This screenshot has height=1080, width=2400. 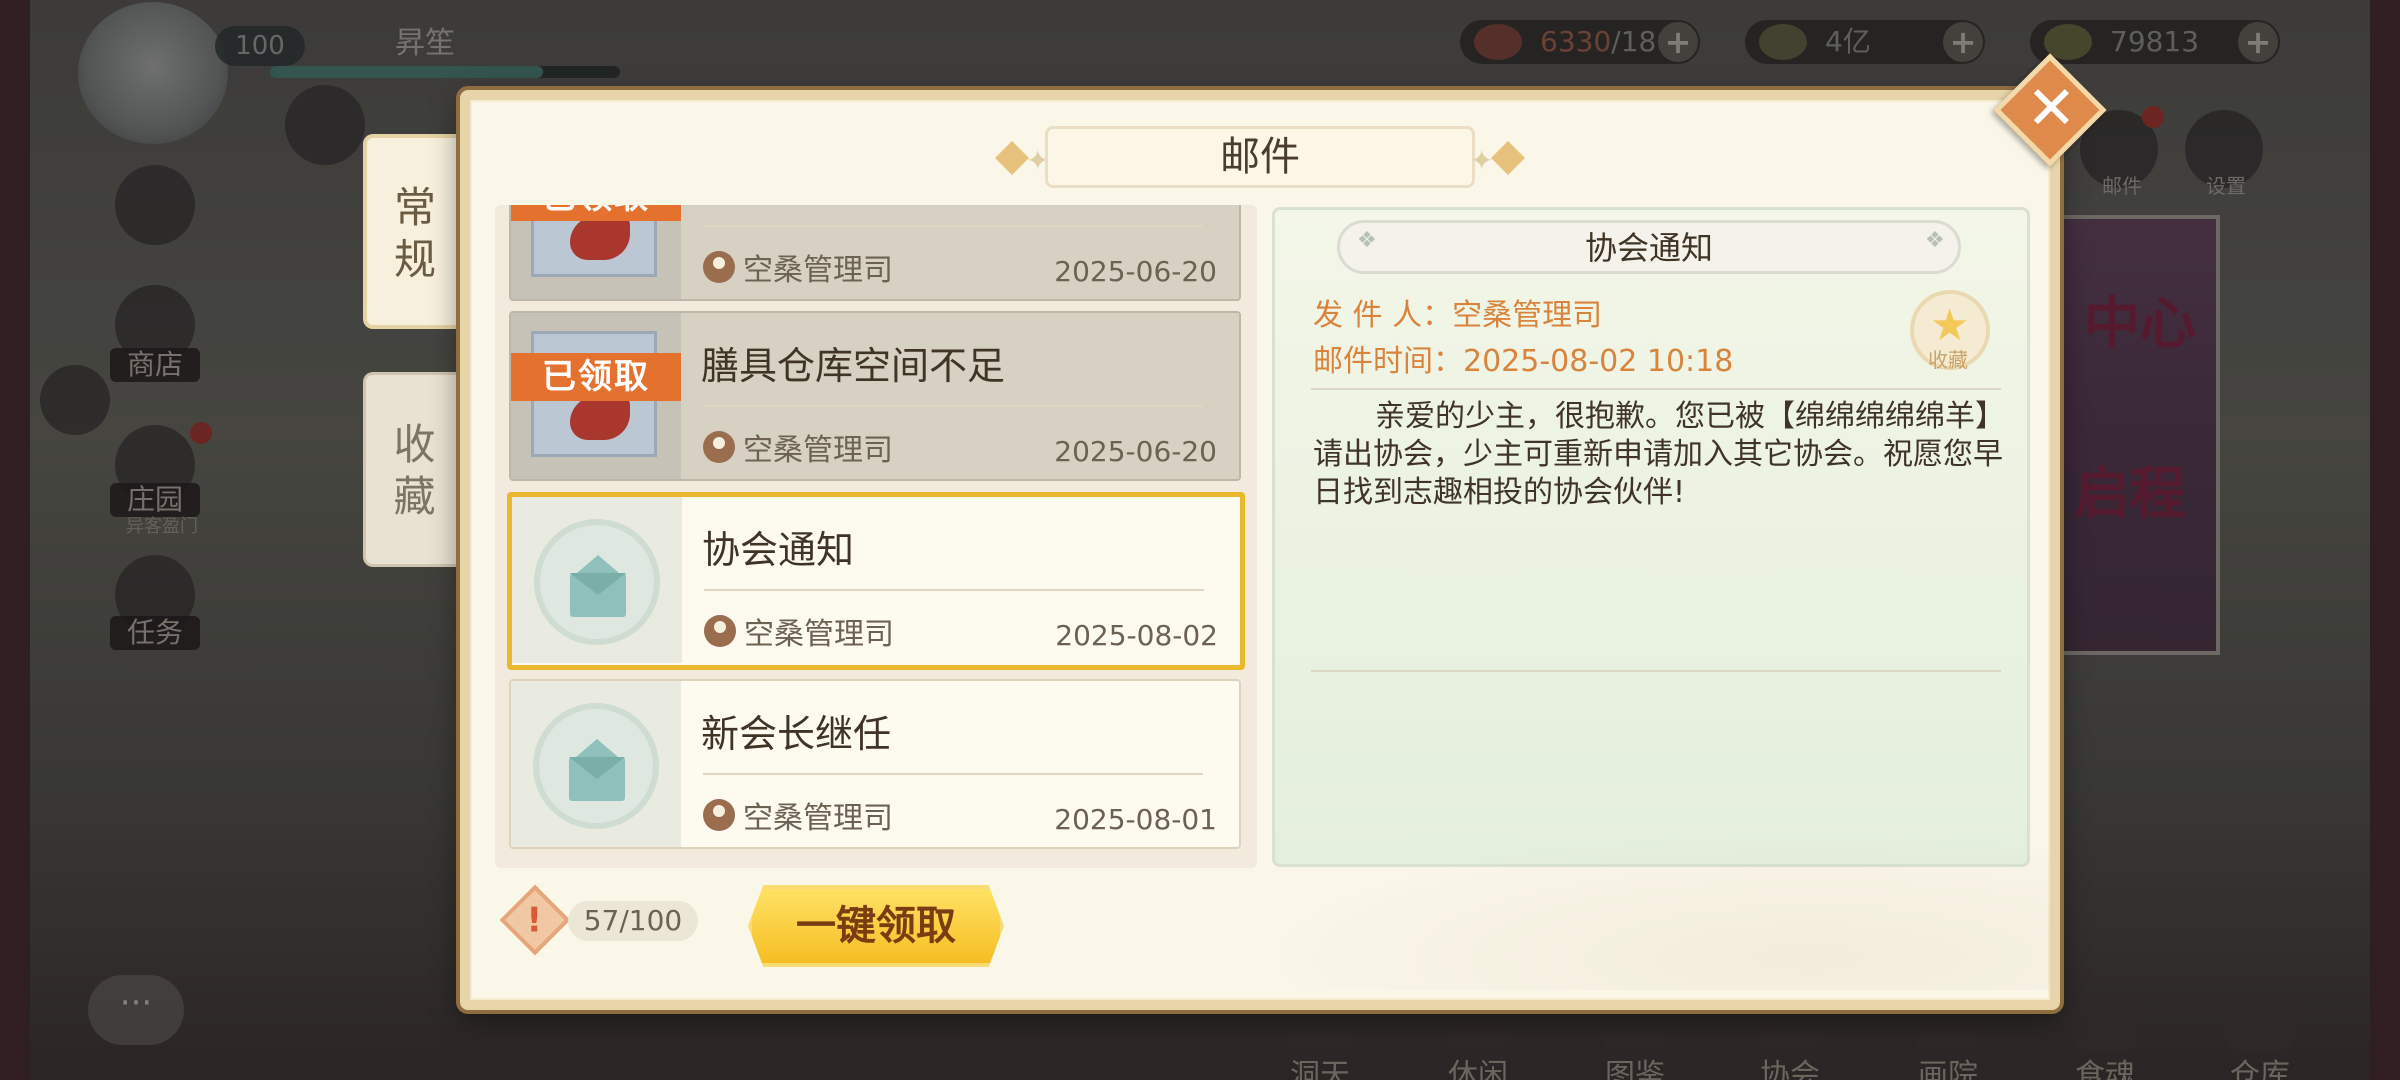 I want to click on tab-label: 常规, so click(x=414, y=233).